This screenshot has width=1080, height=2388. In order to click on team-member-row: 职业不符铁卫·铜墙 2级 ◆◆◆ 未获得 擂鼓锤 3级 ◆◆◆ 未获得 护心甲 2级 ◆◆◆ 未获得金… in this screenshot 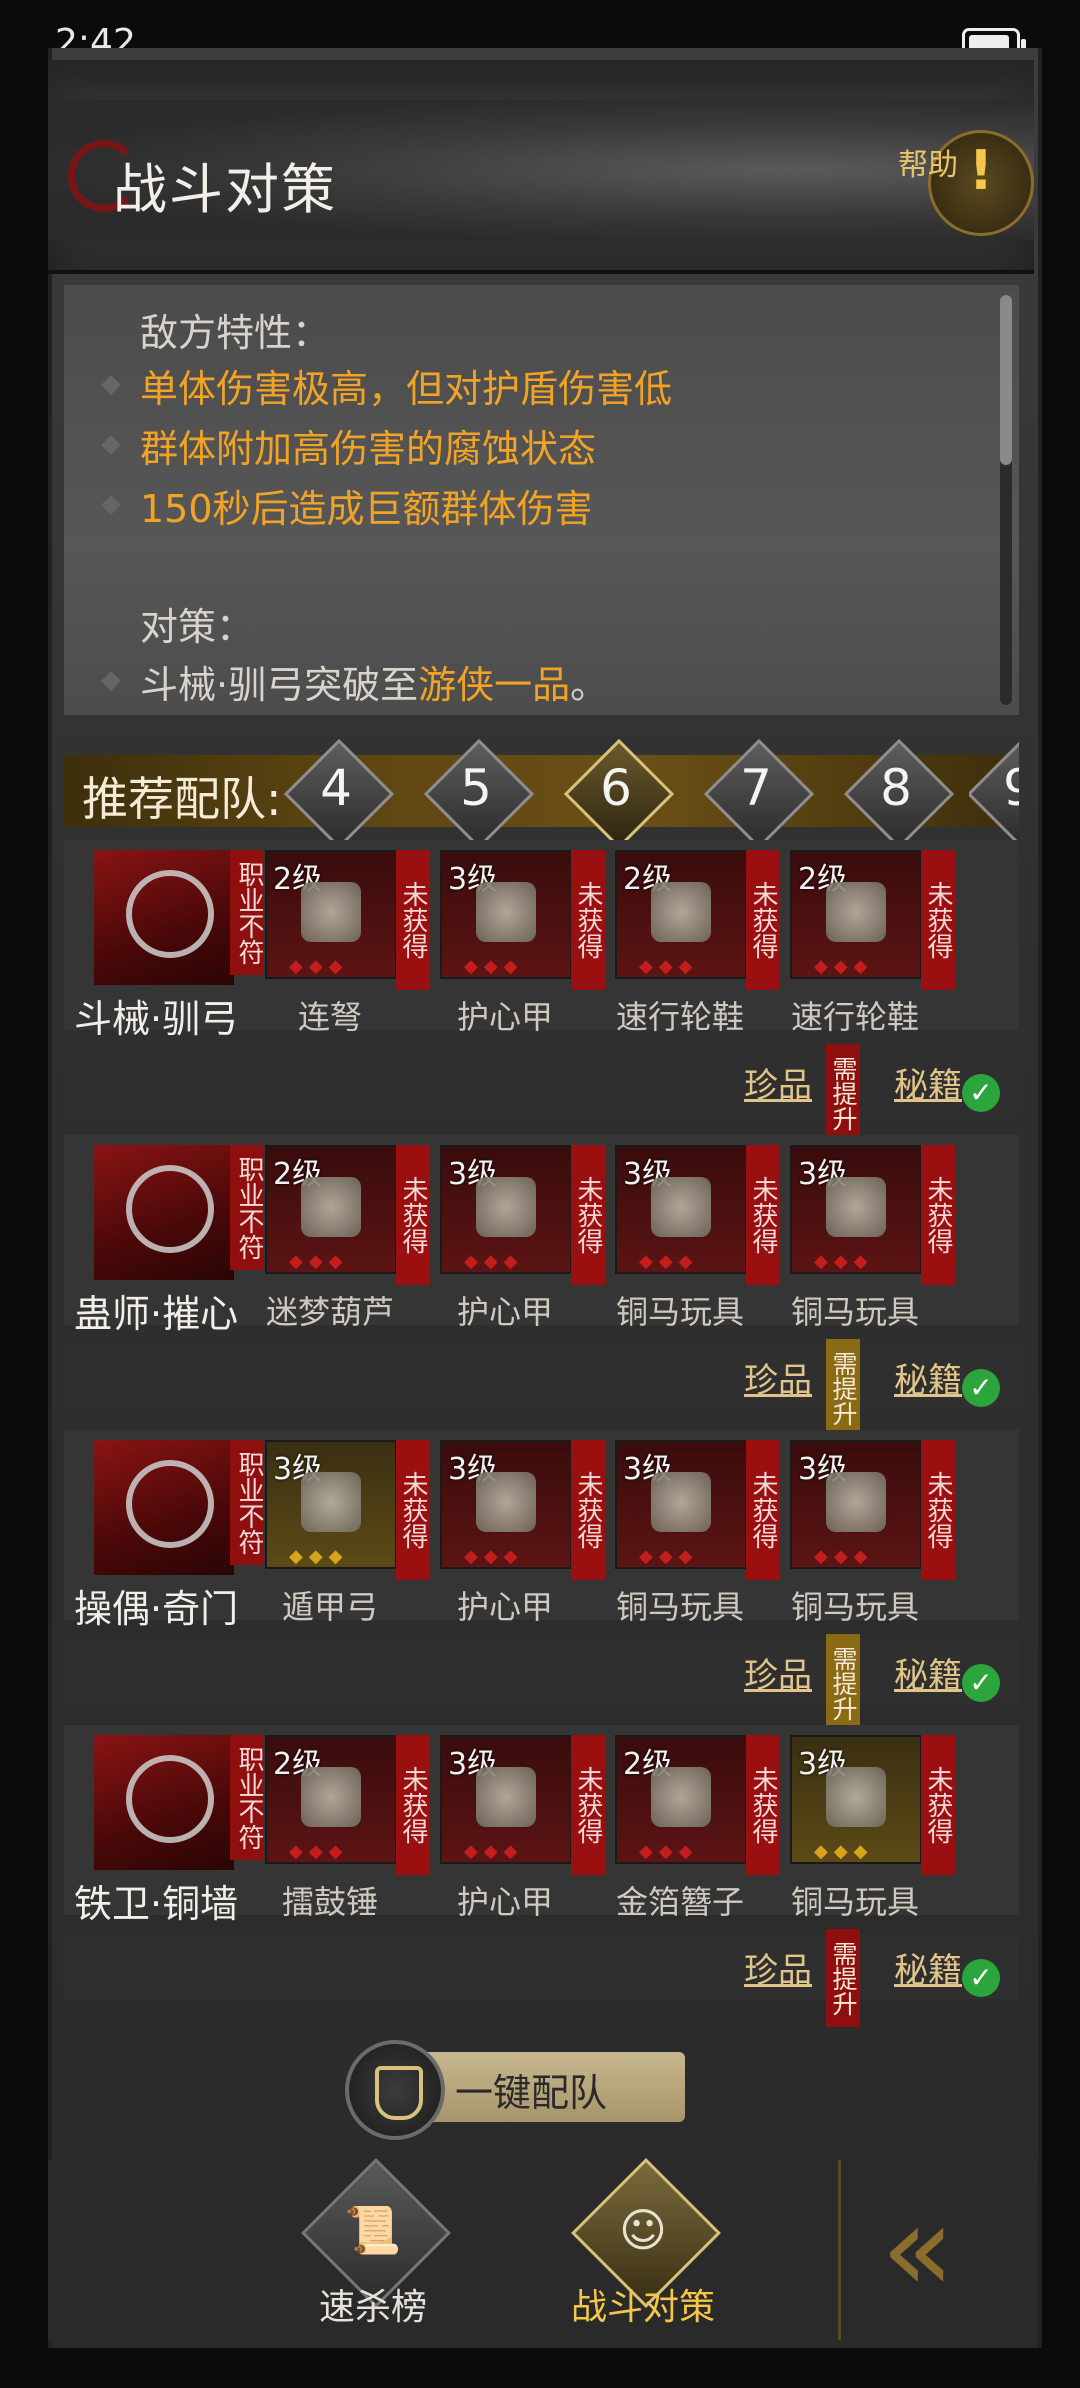, I will do `click(541, 1825)`.